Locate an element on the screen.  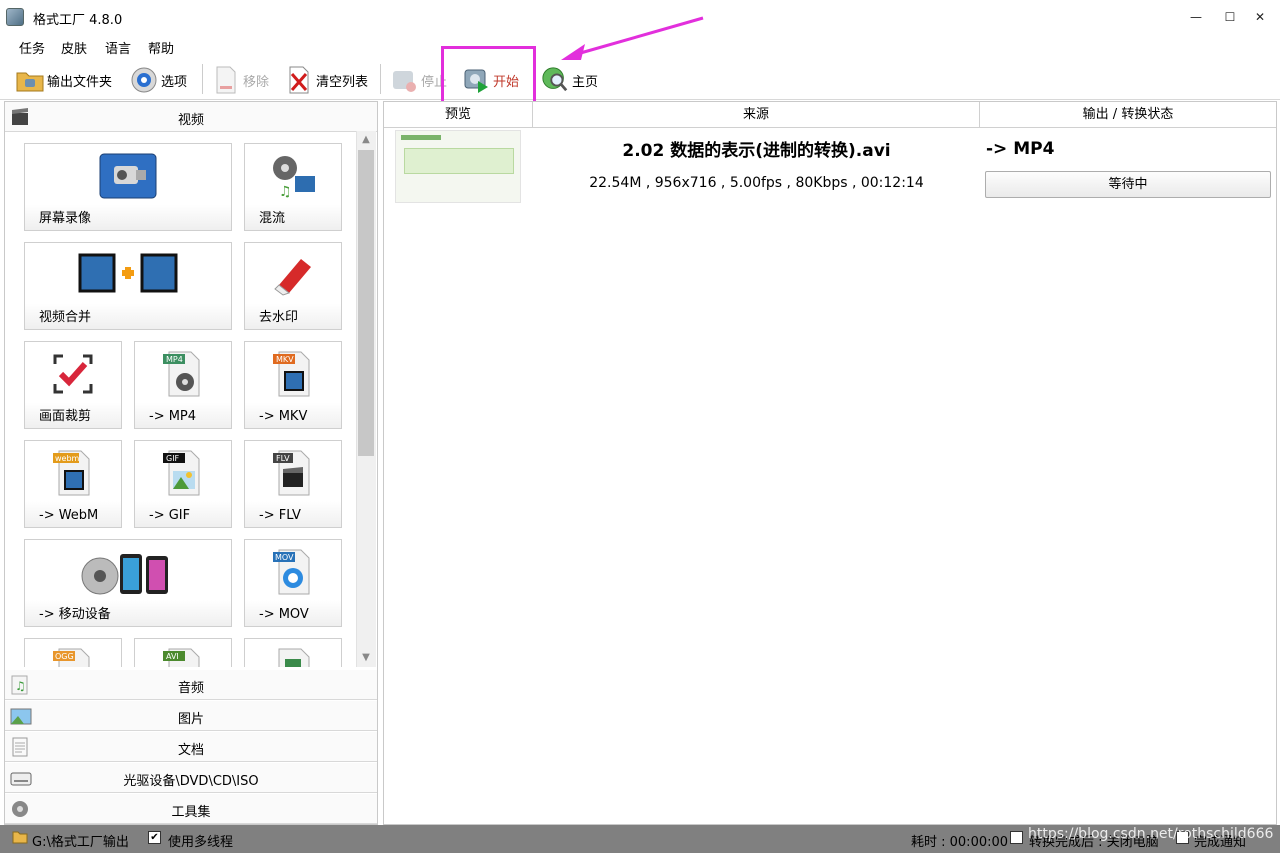
multithread-label: 使用多线程 is located at coordinates (201, 842).